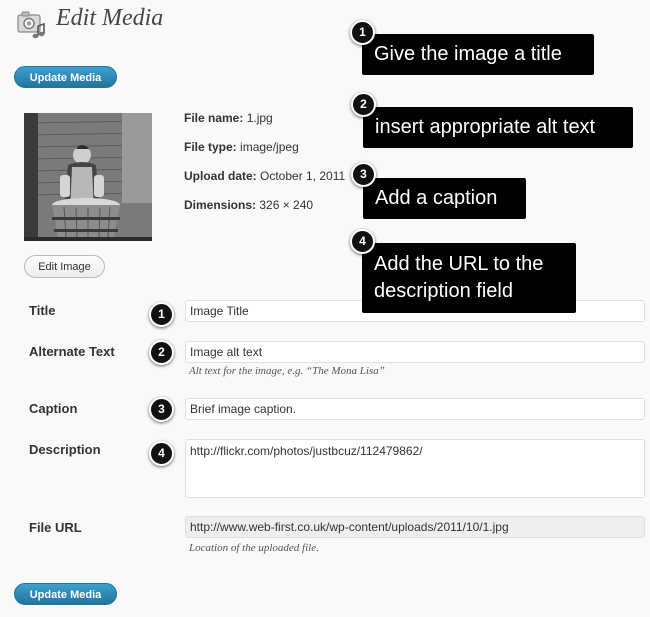  Describe the element at coordinates (303, 176) in the screenshot. I see `upload-date-value: October 1, 2011` at that location.